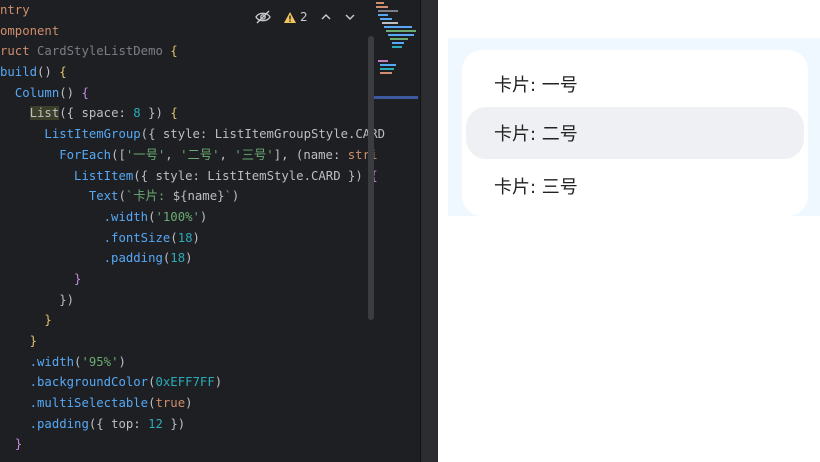 The height and width of the screenshot is (462, 820). What do you see at coordinates (396, 55) in the screenshot?
I see `code-minimap` at bounding box center [396, 55].